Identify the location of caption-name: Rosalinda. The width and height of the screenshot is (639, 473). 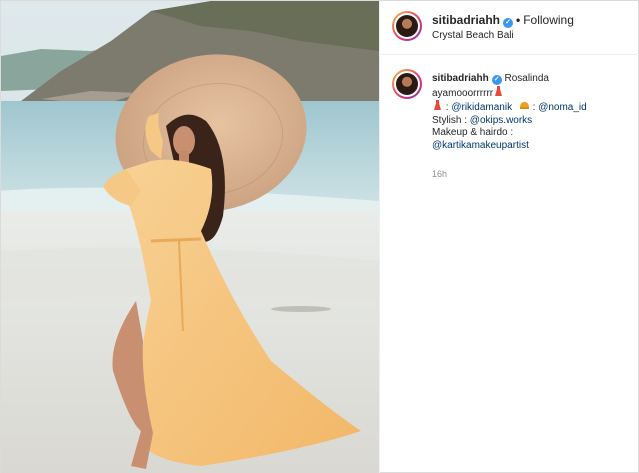
(526, 78).